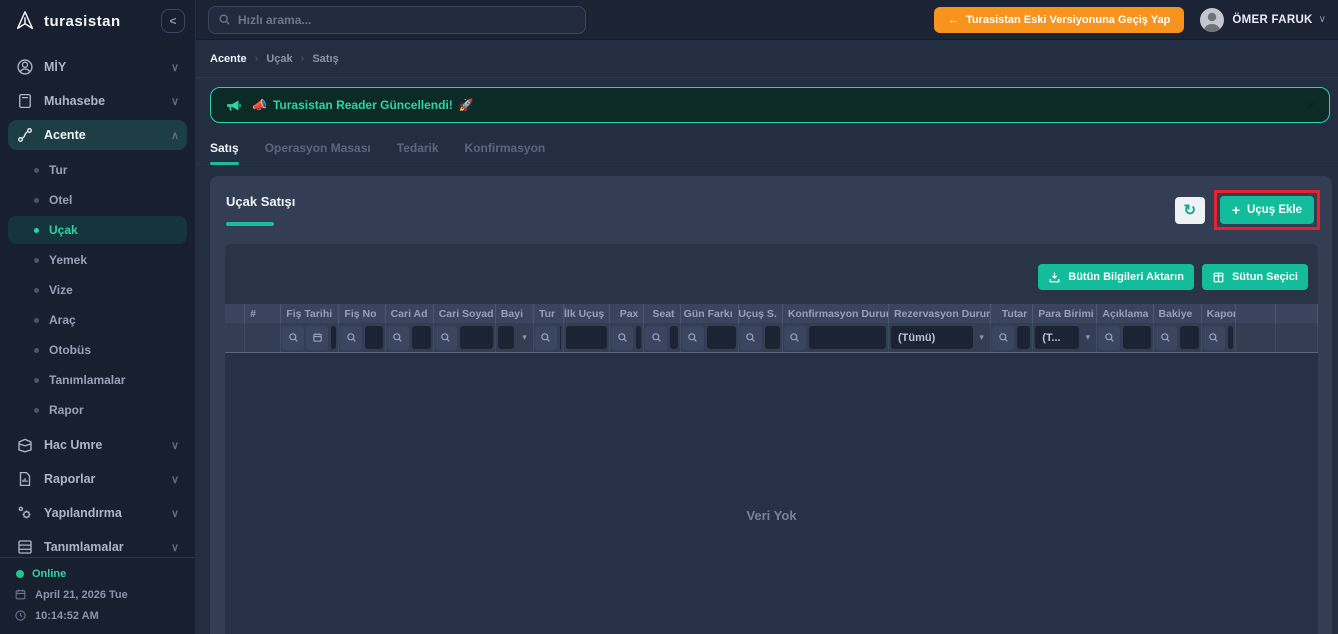 The image size is (1338, 634). I want to click on column-header: Tur, so click(549, 313).